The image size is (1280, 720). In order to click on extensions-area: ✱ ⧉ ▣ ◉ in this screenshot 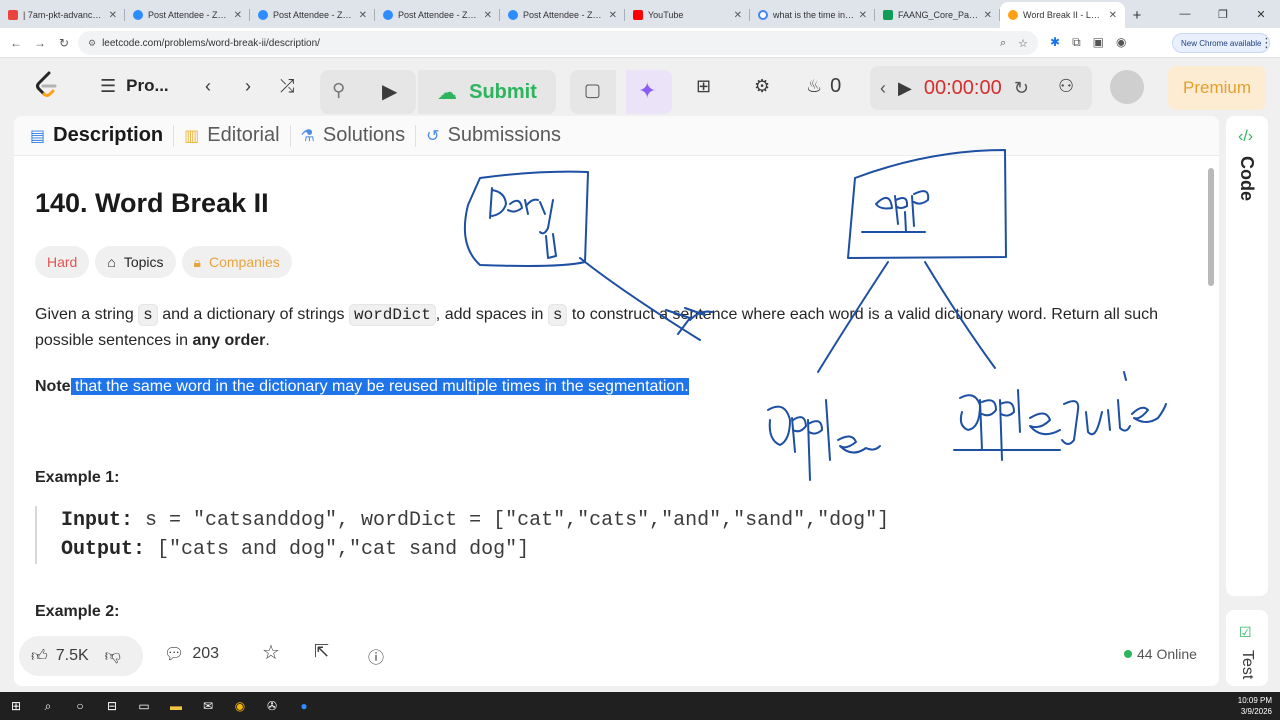, I will do `click(1088, 42)`.